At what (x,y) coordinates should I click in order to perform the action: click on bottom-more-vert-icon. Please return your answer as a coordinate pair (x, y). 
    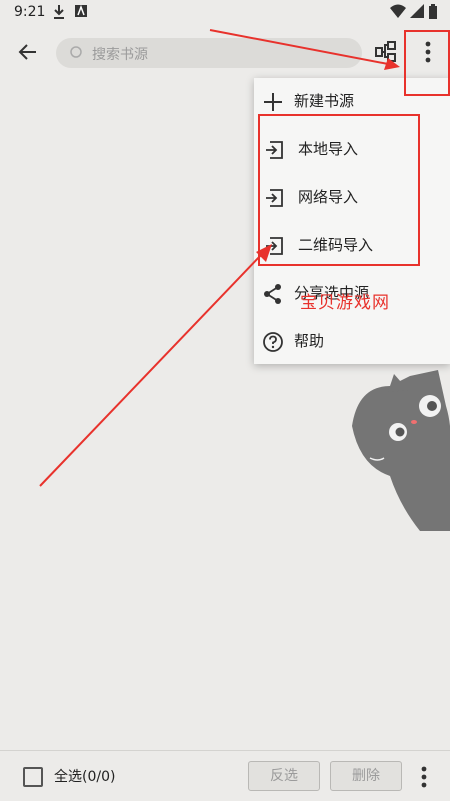
    Looking at the image, I should click on (424, 777).